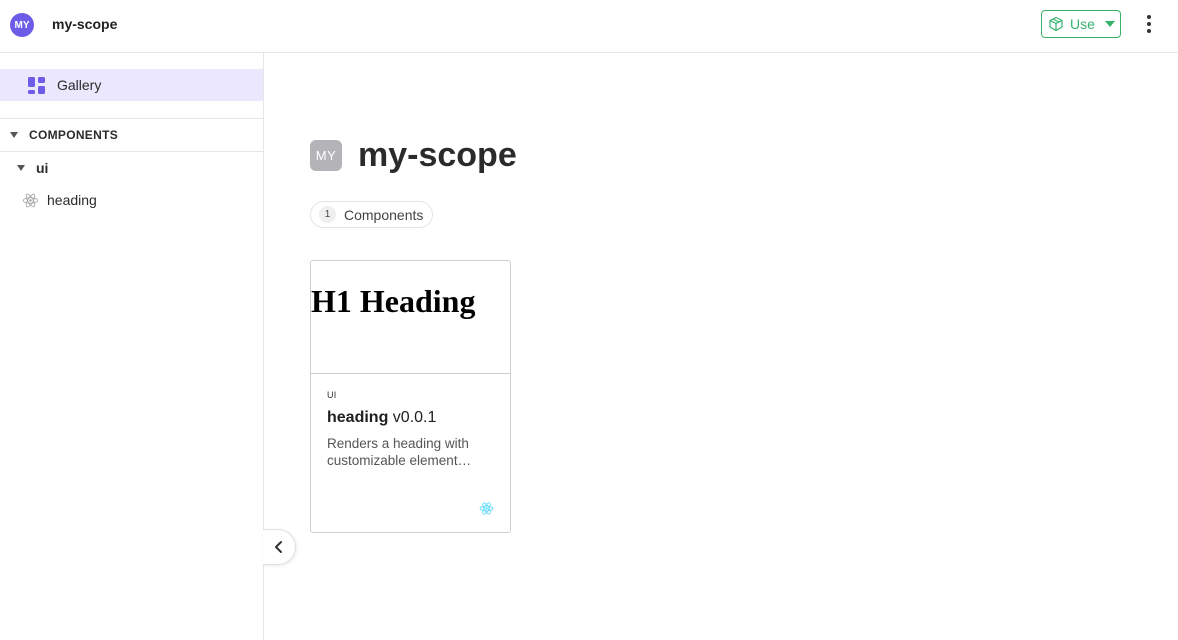  What do you see at coordinates (384, 214) in the screenshot?
I see `count-label: Components` at bounding box center [384, 214].